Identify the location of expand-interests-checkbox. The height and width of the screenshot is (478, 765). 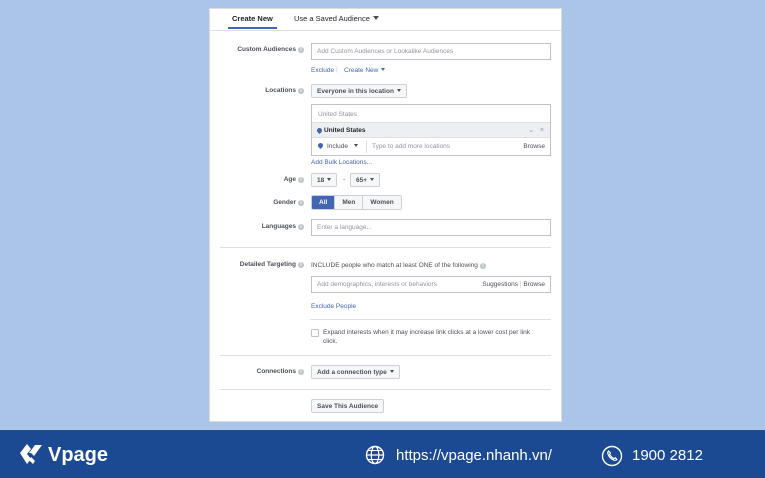
(315, 333).